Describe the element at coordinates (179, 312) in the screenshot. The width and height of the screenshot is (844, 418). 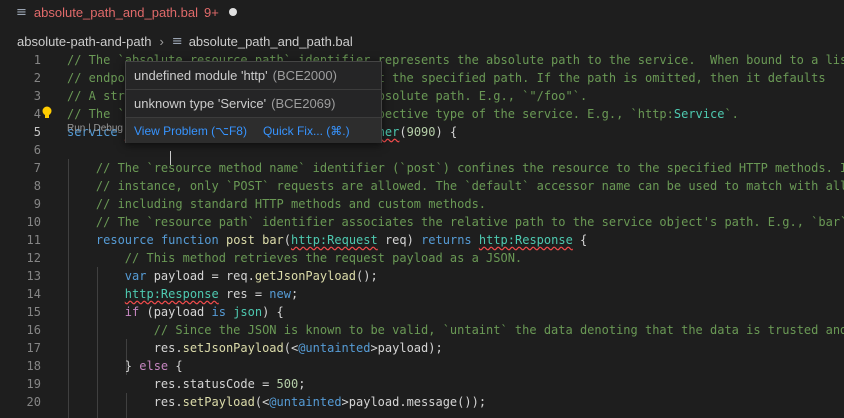
I see `code-token: (payload` at that location.